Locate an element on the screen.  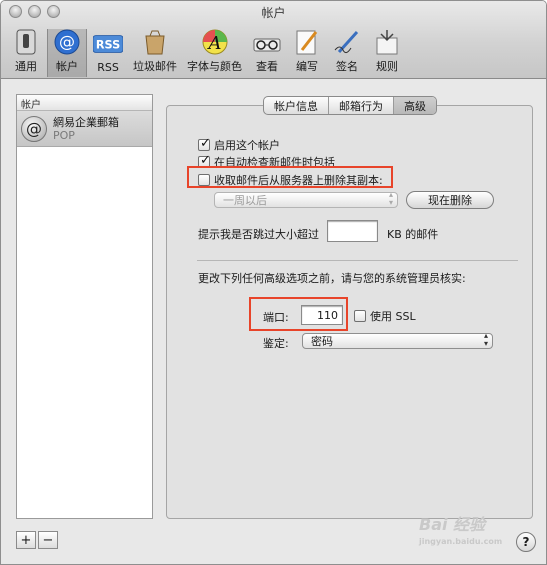
toolbar-signatures-label: 签名 is located at coordinates (347, 66).